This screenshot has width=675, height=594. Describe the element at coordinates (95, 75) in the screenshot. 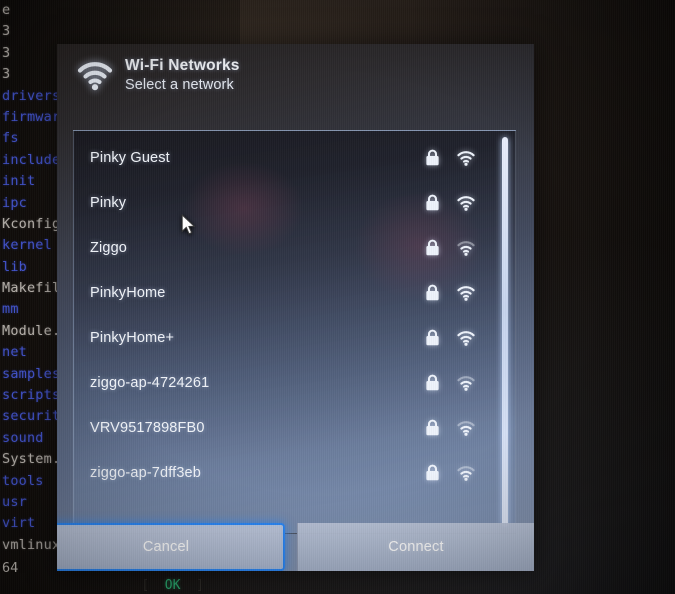

I see `wifi-icon` at that location.